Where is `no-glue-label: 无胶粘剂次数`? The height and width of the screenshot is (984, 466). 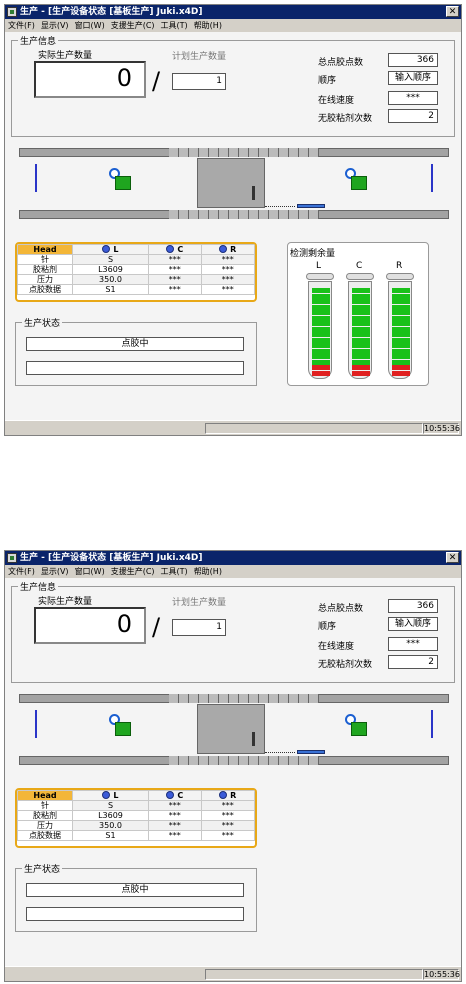
no-glue-label: 无胶粘剂次数 is located at coordinates (345, 119).